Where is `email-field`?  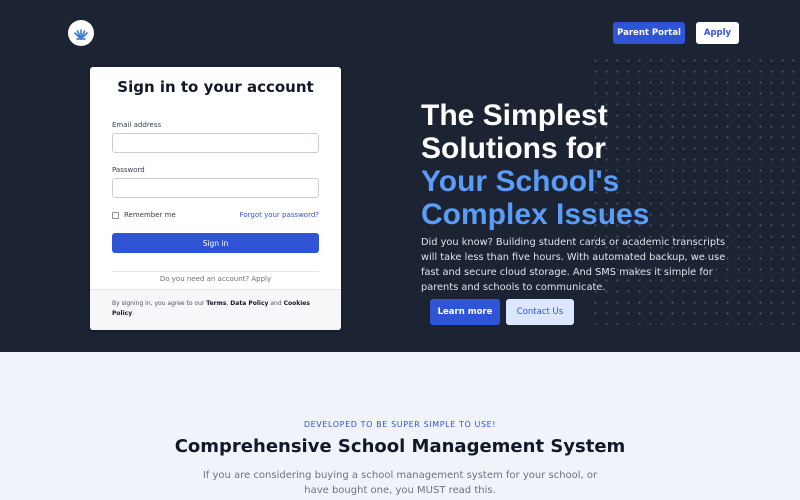 email-field is located at coordinates (215, 143).